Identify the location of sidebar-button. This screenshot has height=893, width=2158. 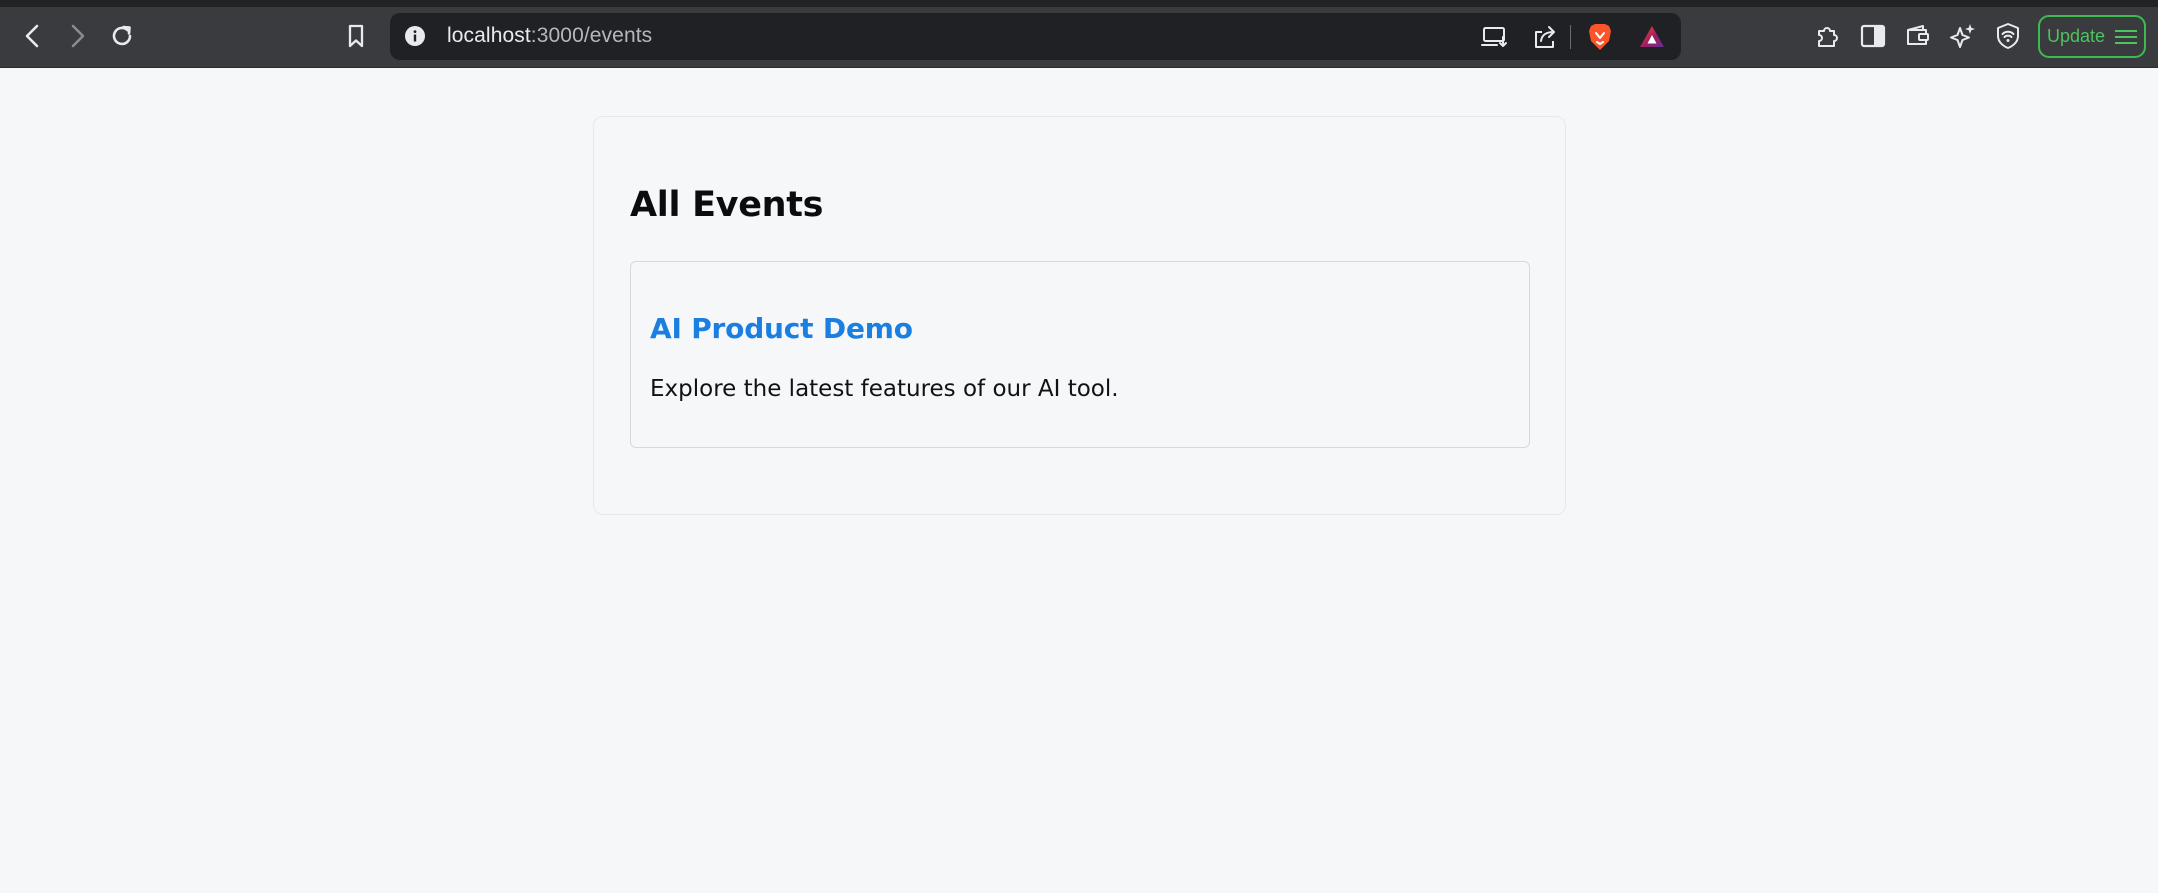
(1873, 36).